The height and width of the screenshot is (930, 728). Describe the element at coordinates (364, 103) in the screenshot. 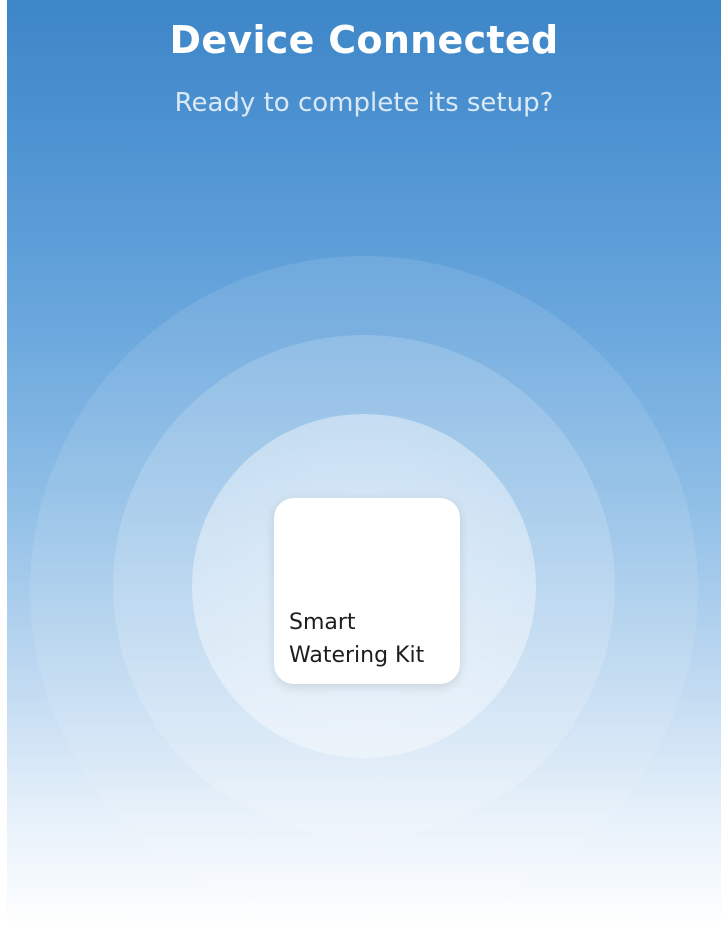

I see `page-subtitle: Ready to complete its setup?` at that location.